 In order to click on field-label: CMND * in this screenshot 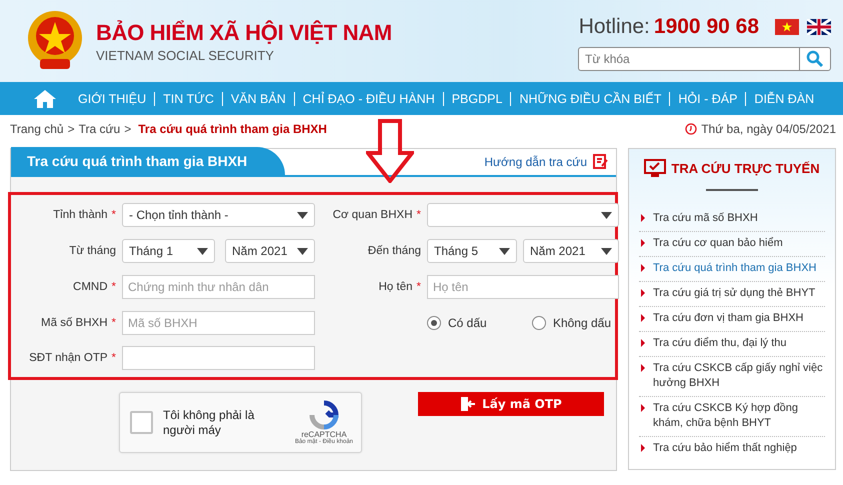, I will do `click(94, 287)`.